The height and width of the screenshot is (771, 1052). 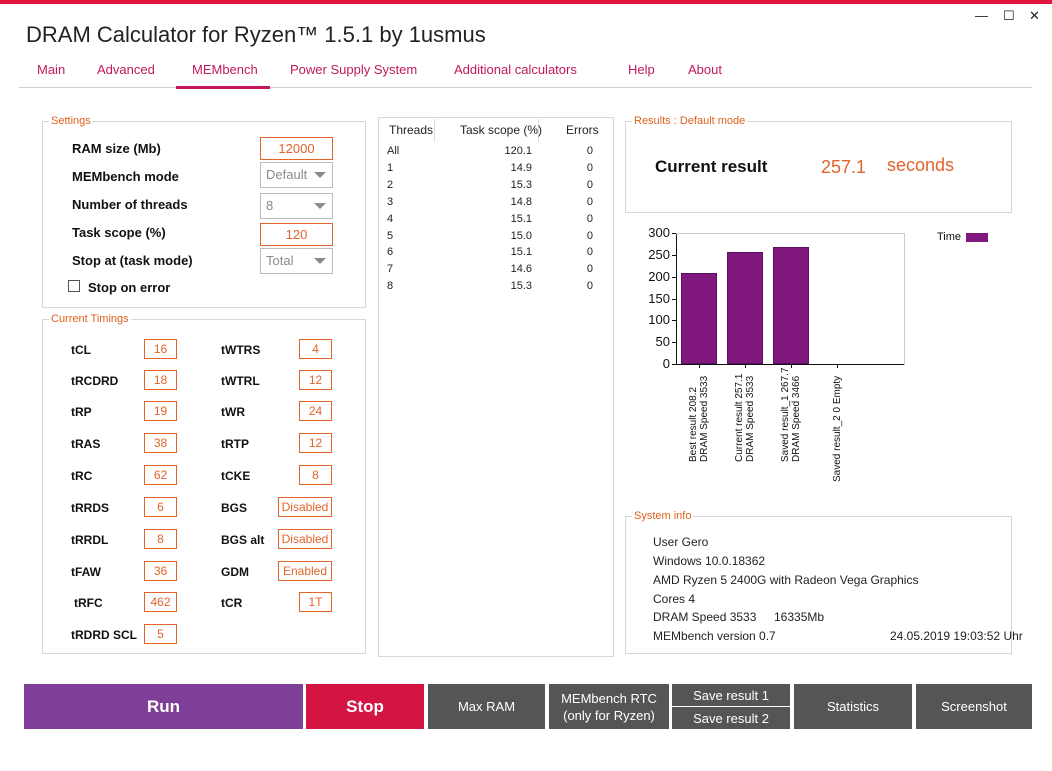 I want to click on threads-value: 8, so click(x=270, y=205).